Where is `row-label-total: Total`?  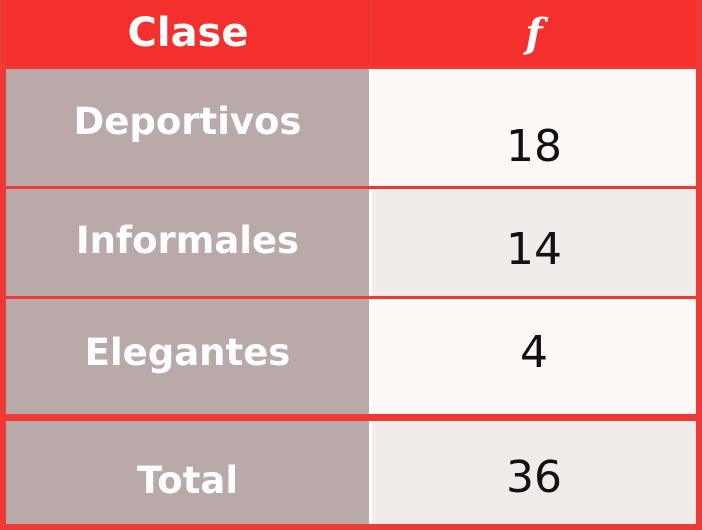 row-label-total: Total is located at coordinates (189, 472).